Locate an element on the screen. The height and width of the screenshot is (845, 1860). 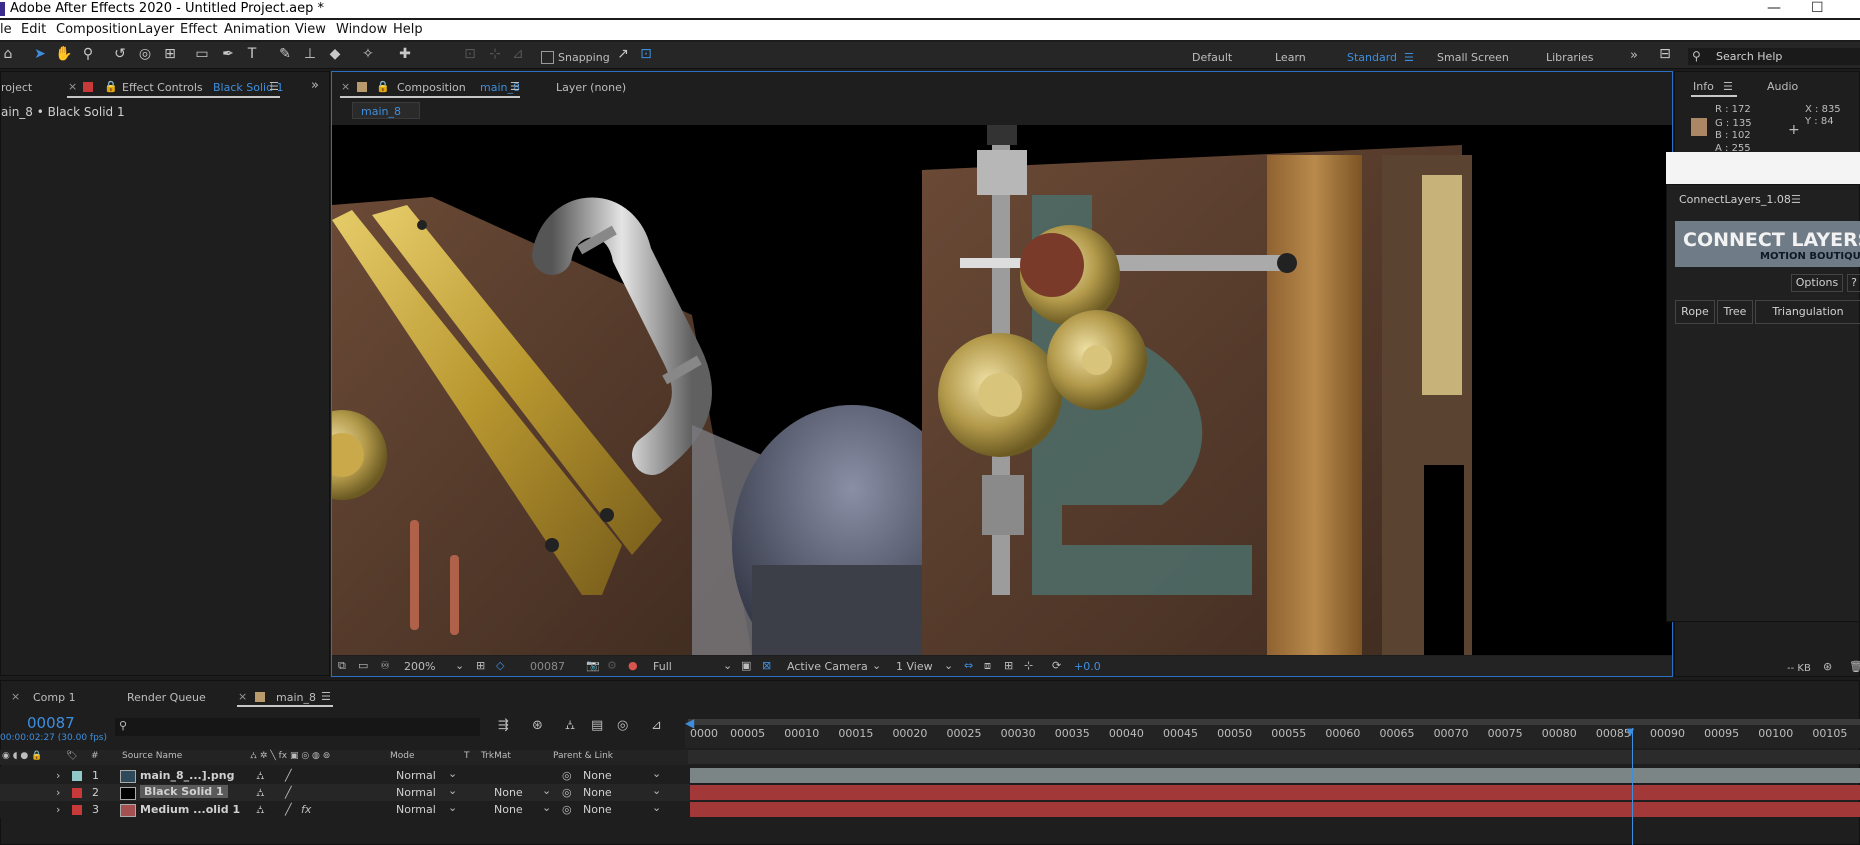
tab-audio: Audio is located at coordinates (1782, 86).